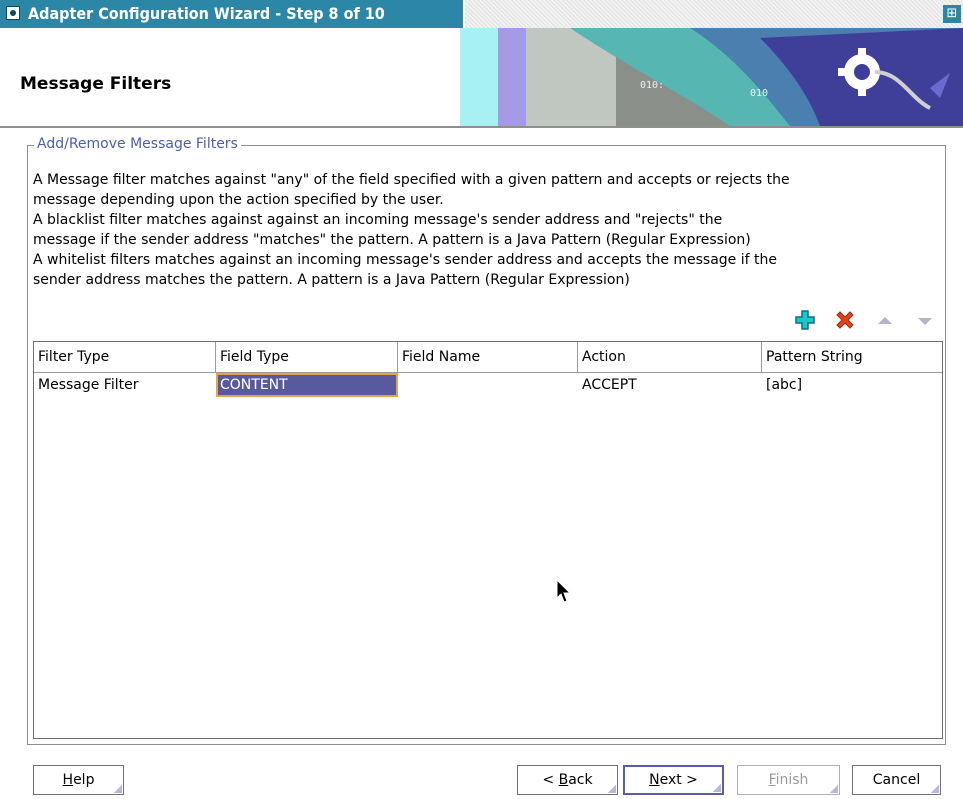 This screenshot has width=963, height=799. I want to click on column-header-field-name: Field Name, so click(488, 357).